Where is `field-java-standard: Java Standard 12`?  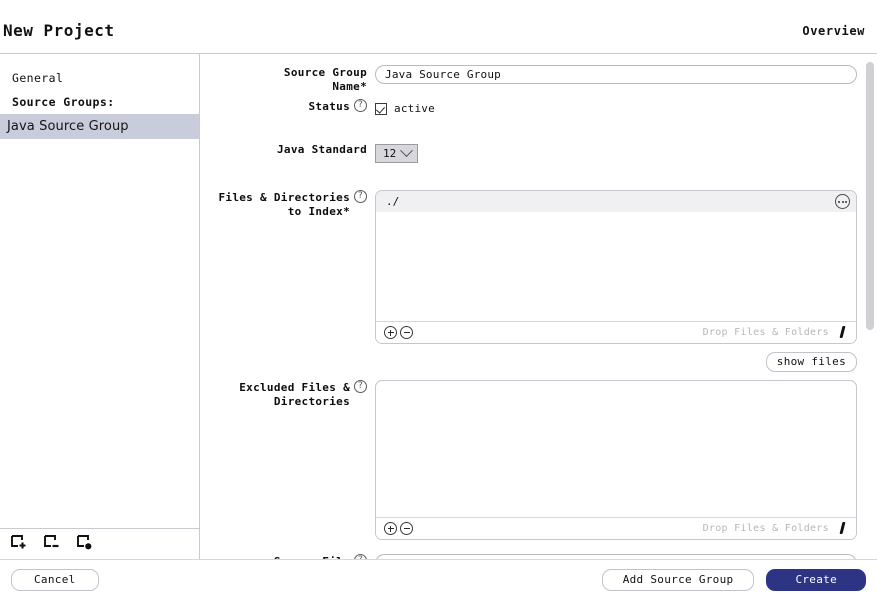
field-java-standard: Java Standard 12 is located at coordinates (538, 152).